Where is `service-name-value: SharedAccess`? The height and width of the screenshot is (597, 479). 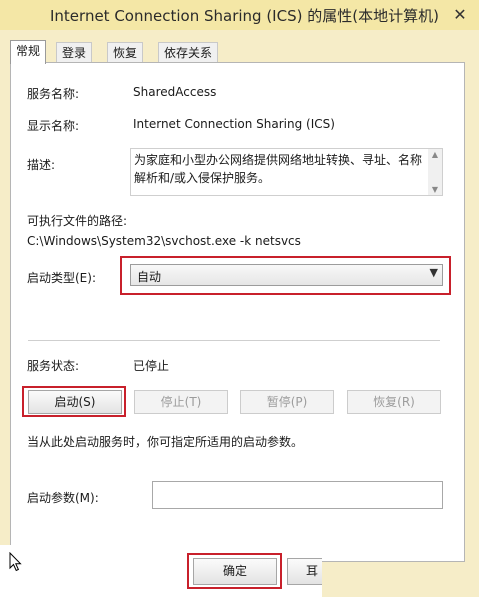 service-name-value: SharedAccess is located at coordinates (175, 92).